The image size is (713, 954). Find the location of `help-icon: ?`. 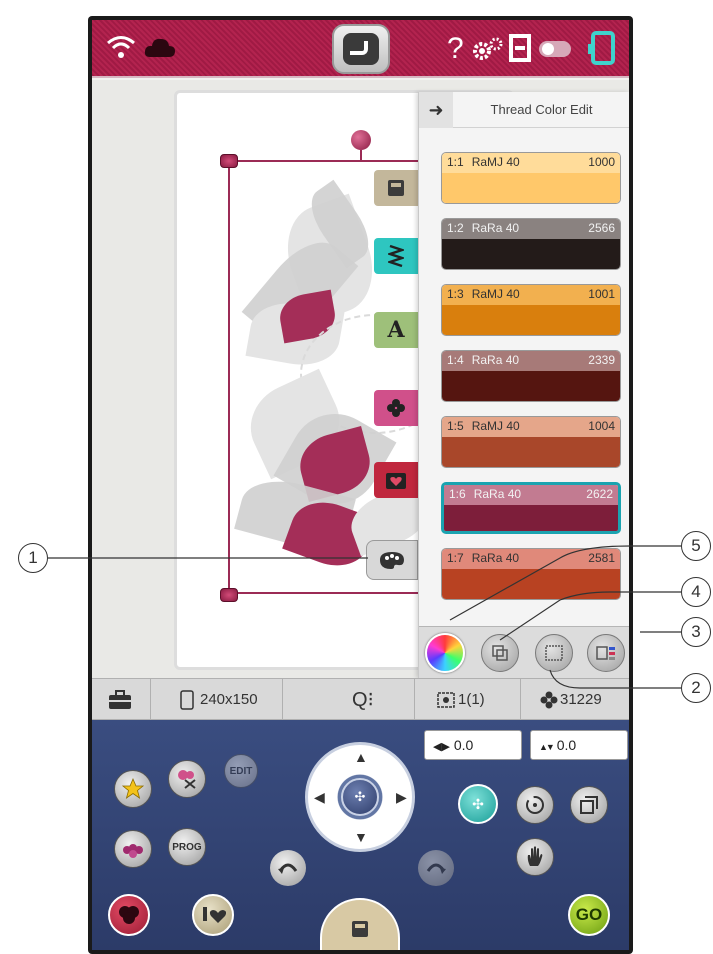

help-icon: ? is located at coordinates (455, 49).